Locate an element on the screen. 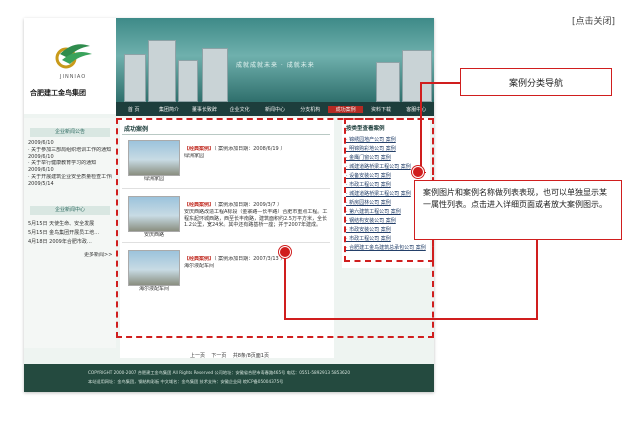 The width and height of the screenshot is (640, 424). nav-item: 首 页 is located at coordinates (133, 109).